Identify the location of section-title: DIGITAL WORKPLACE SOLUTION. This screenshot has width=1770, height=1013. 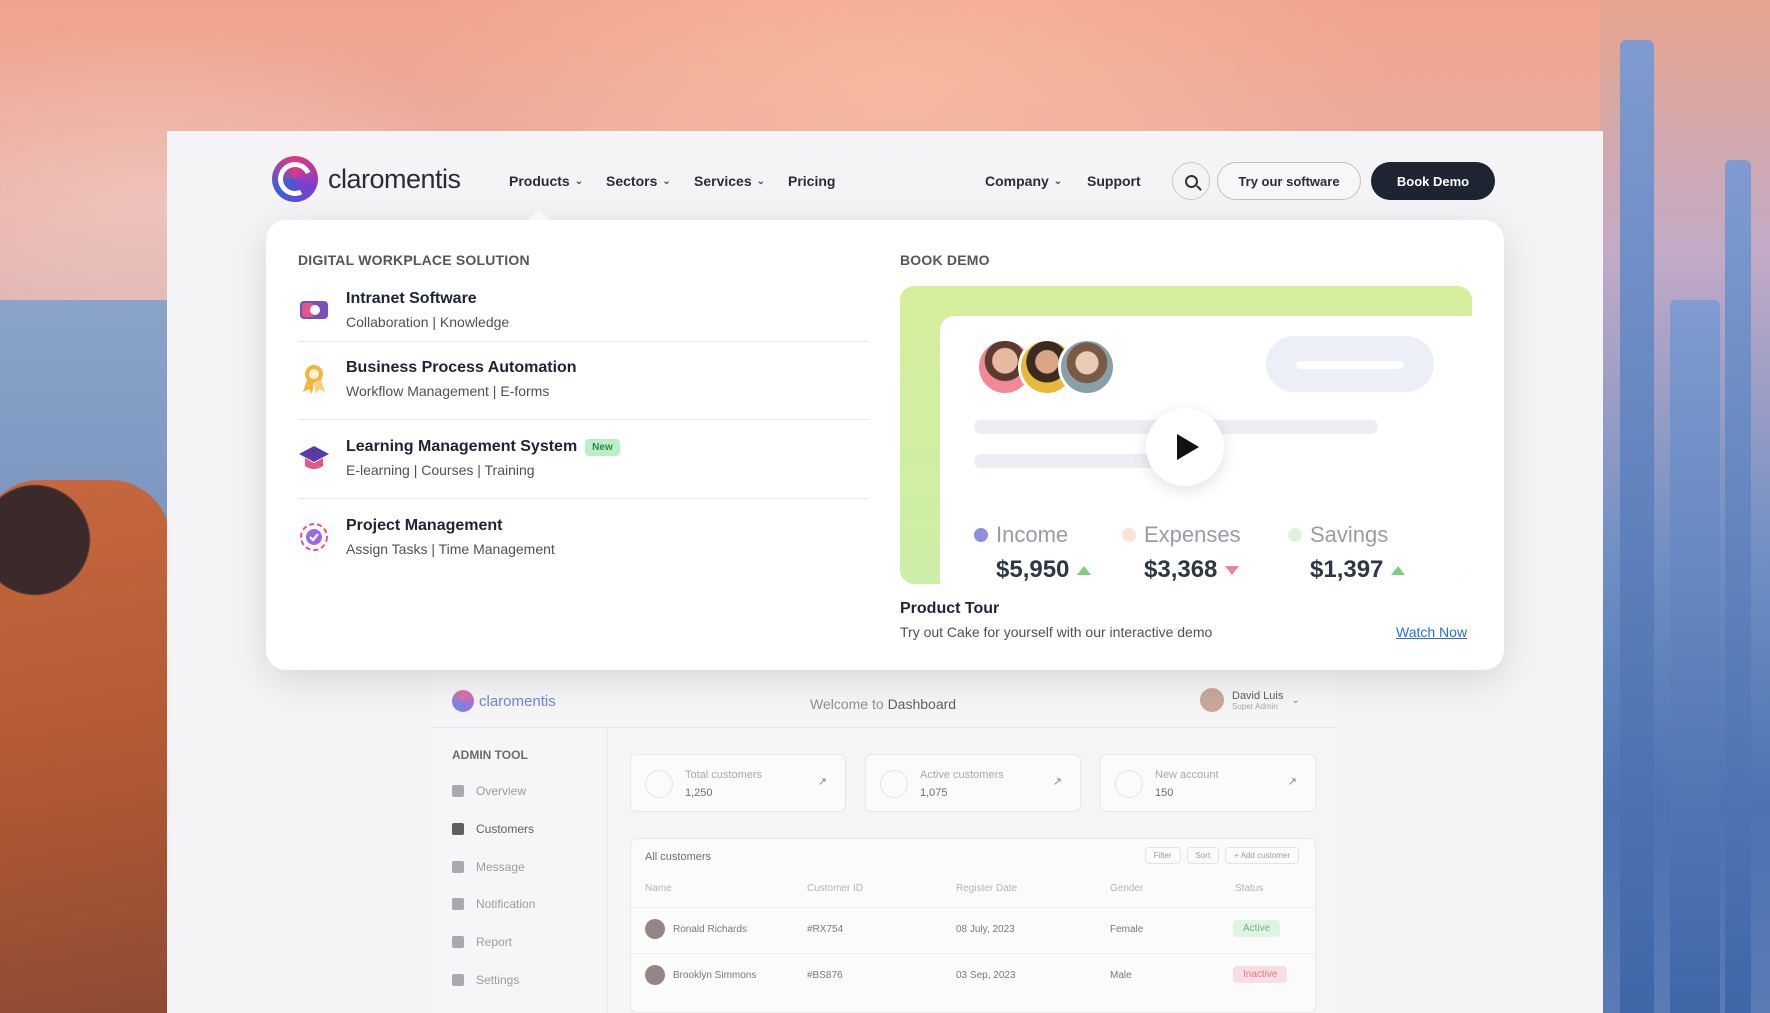
(414, 260).